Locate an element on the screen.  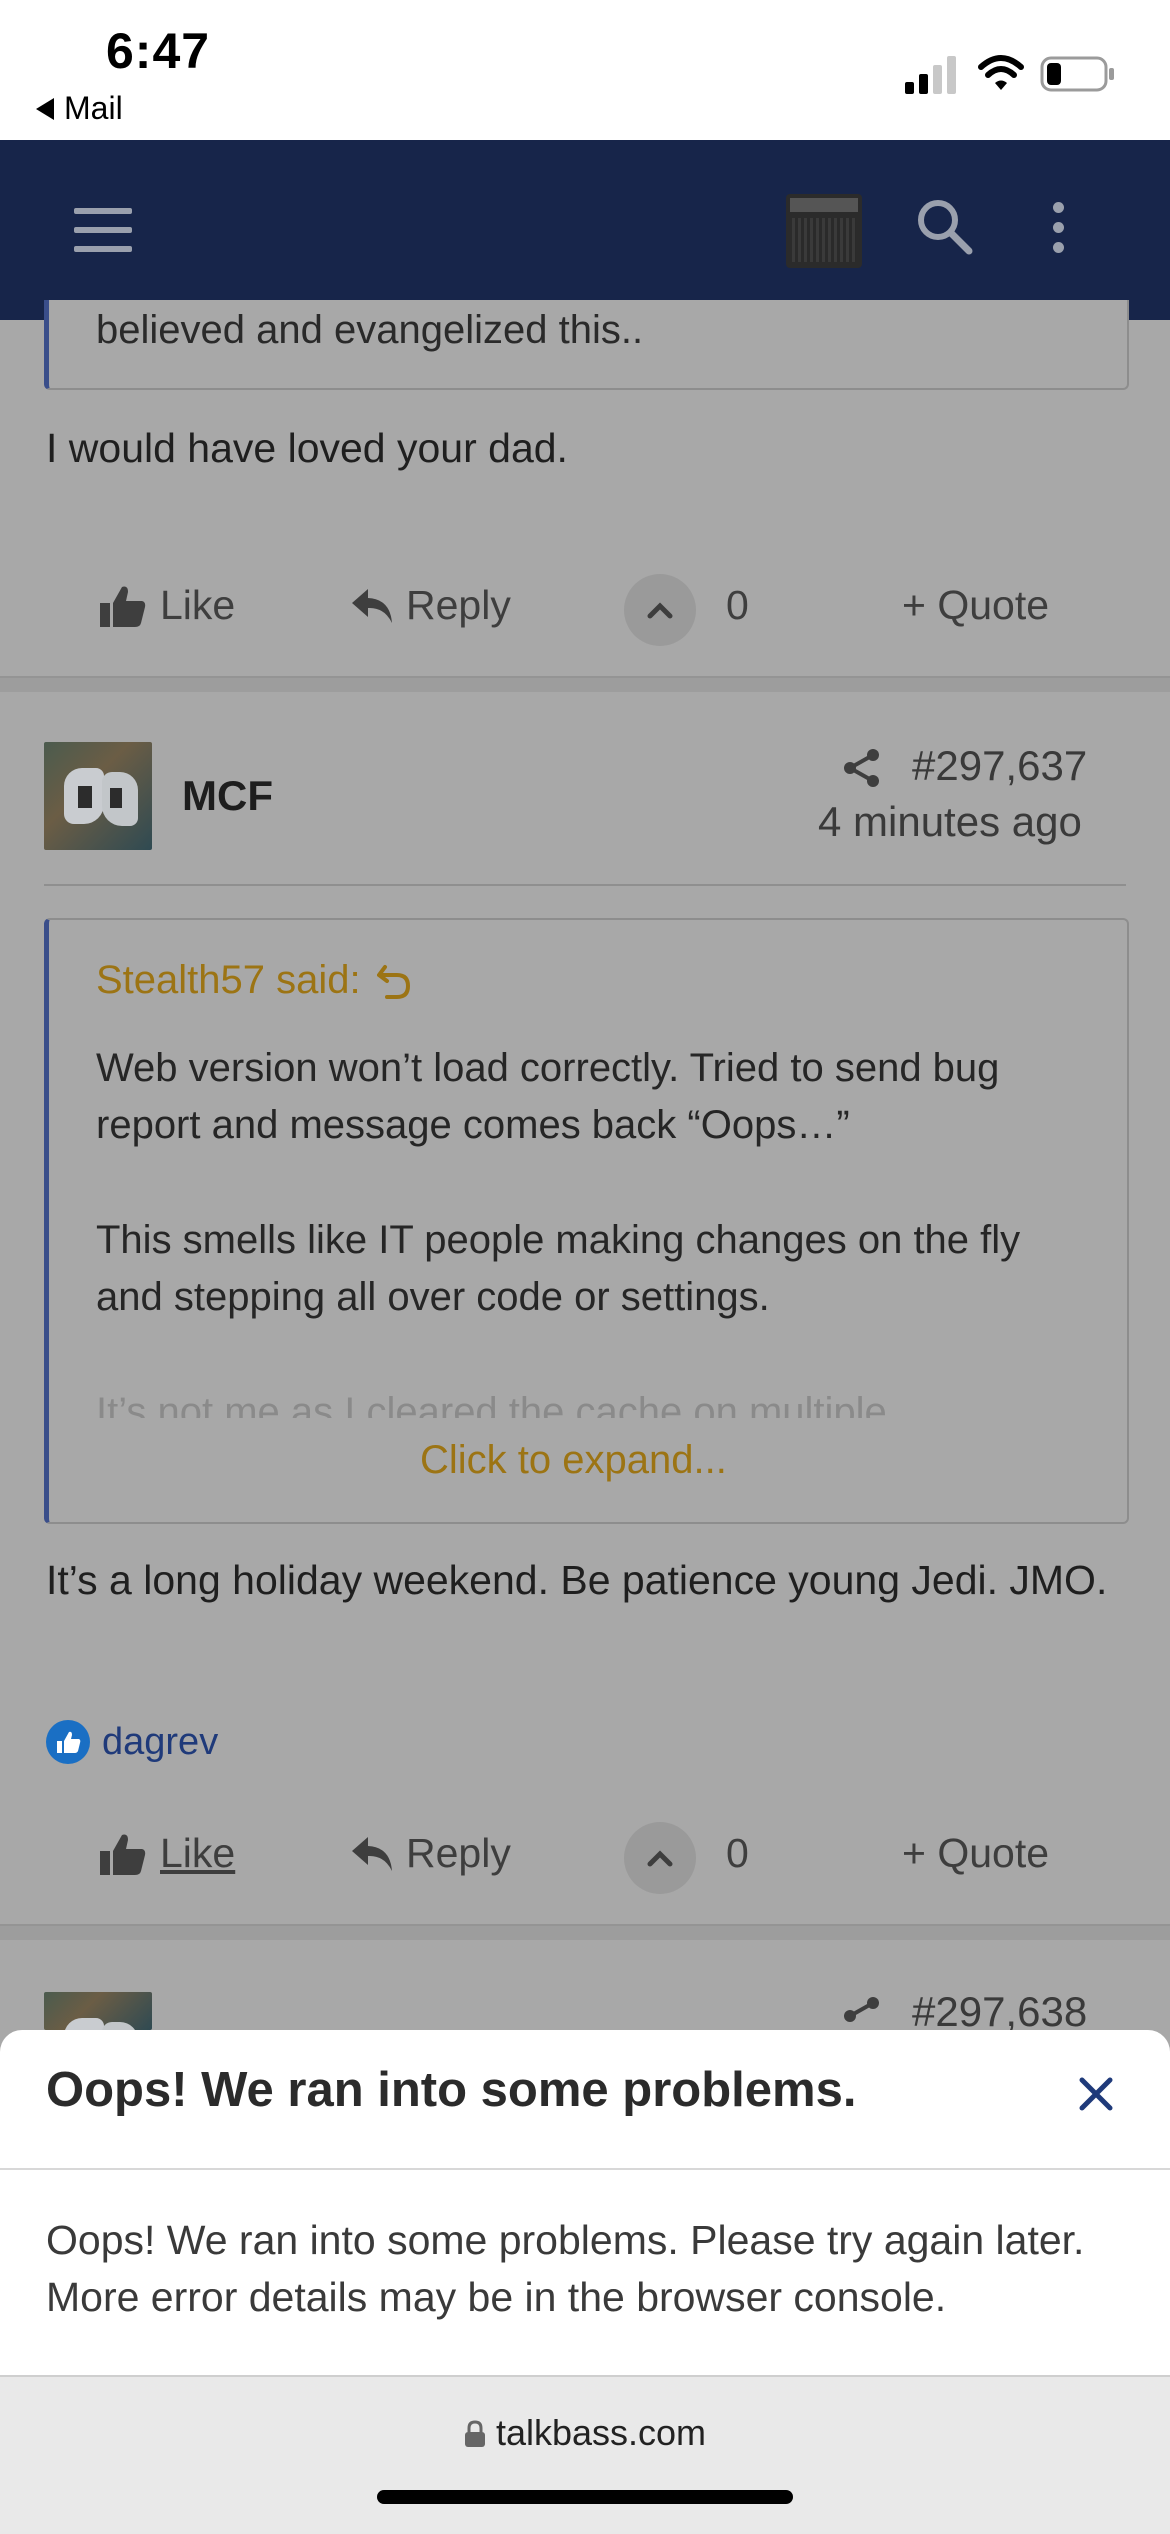
username: MCF is located at coordinates (227, 796).